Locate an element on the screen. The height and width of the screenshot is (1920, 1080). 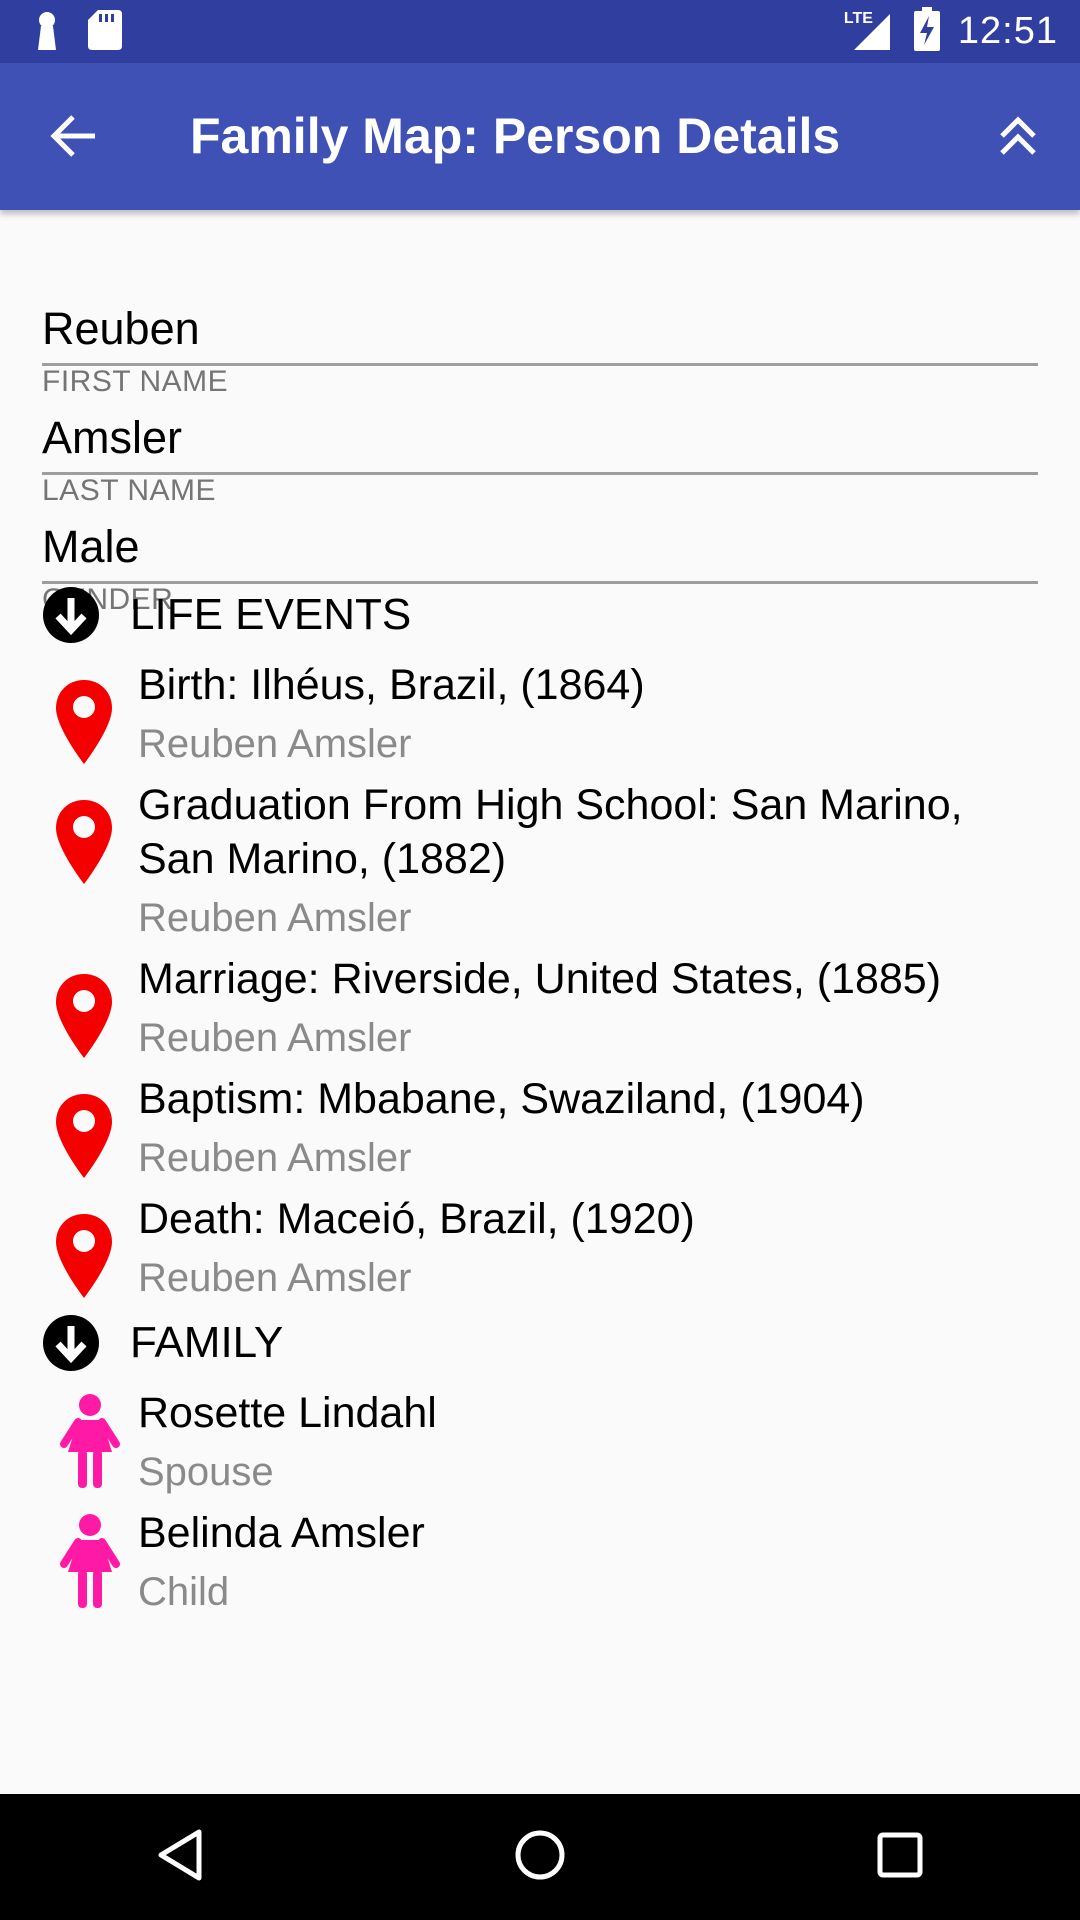
navigation-bar is located at coordinates (540, 1857).